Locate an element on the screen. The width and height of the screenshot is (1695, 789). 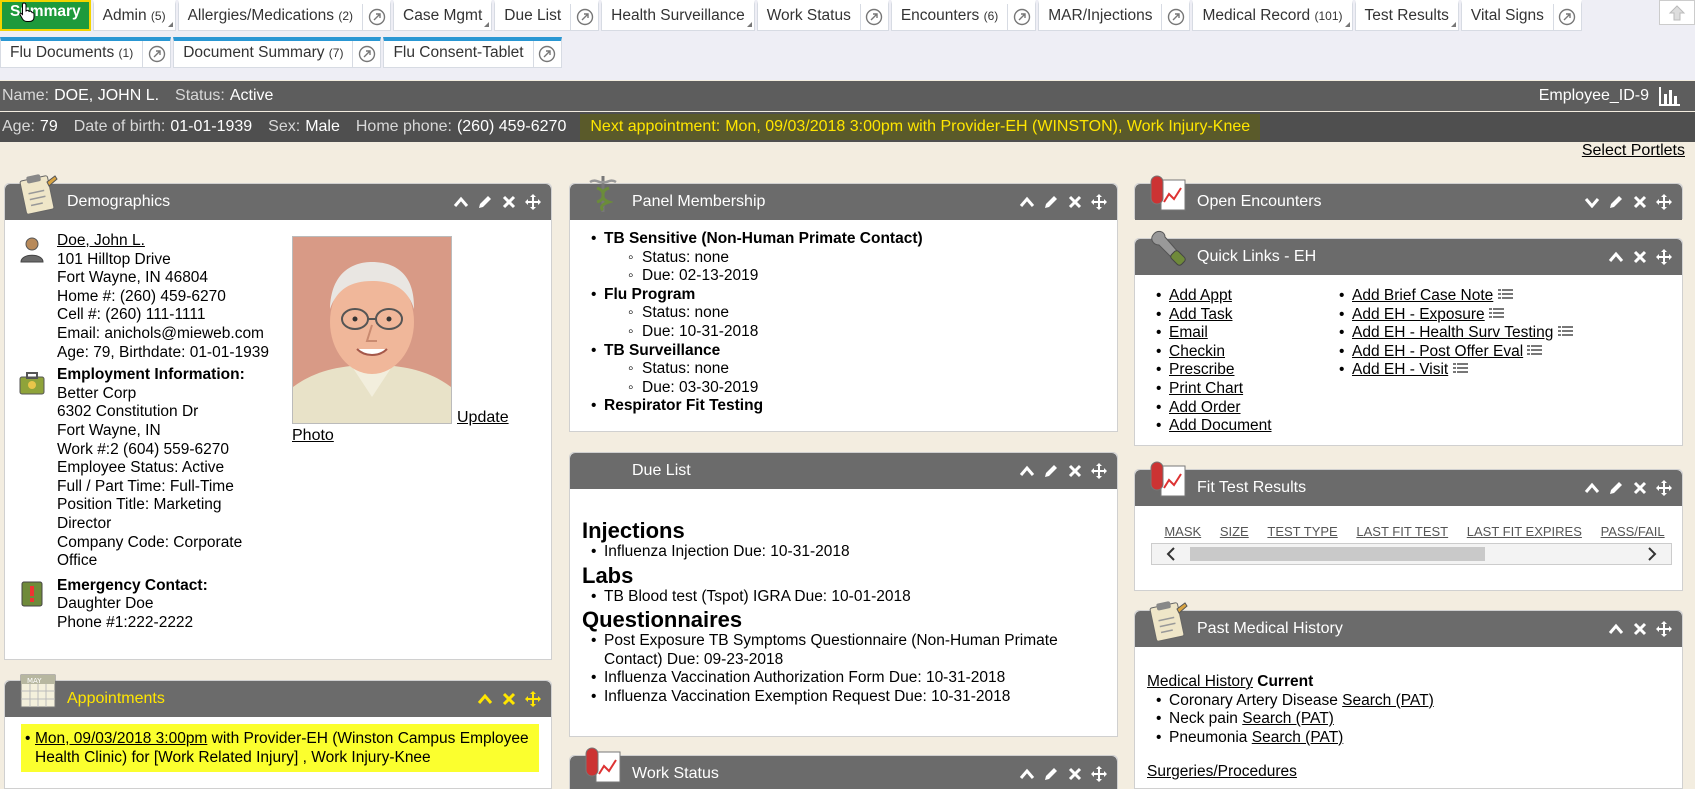
quick-link: Prescribe is located at coordinates (1201, 369).